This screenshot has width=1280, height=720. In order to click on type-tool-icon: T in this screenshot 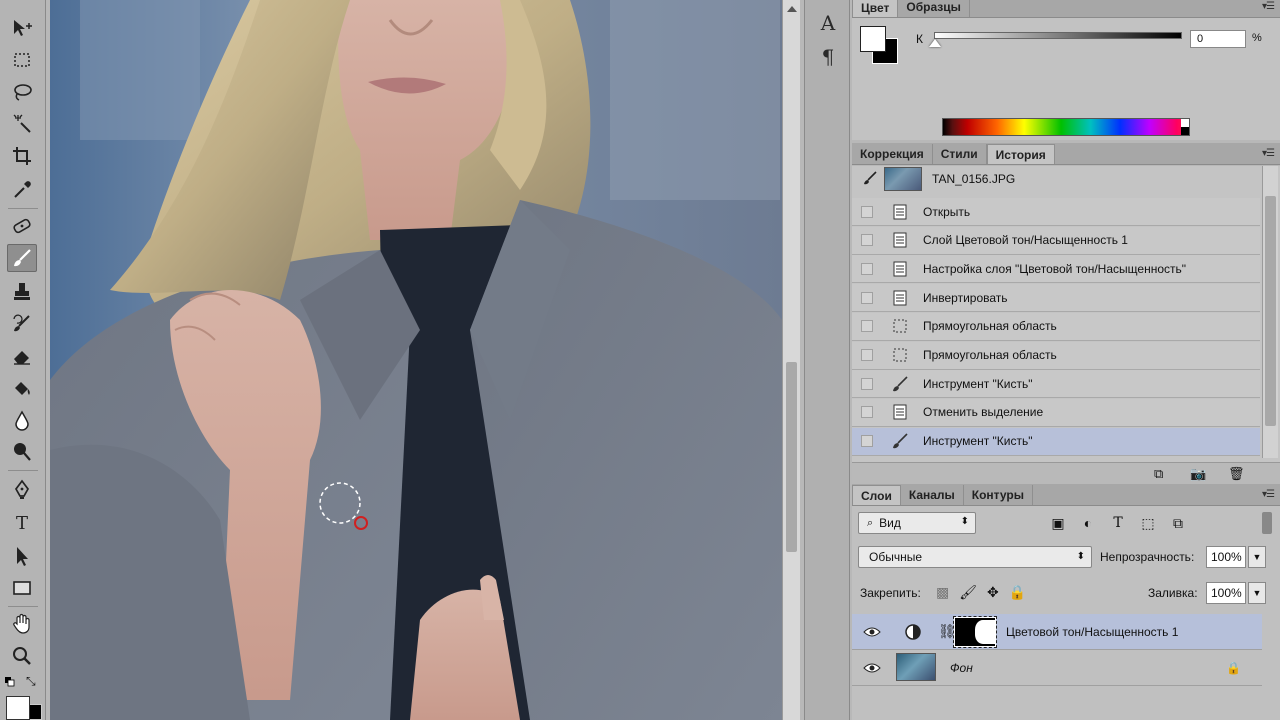, I will do `click(22, 522)`.